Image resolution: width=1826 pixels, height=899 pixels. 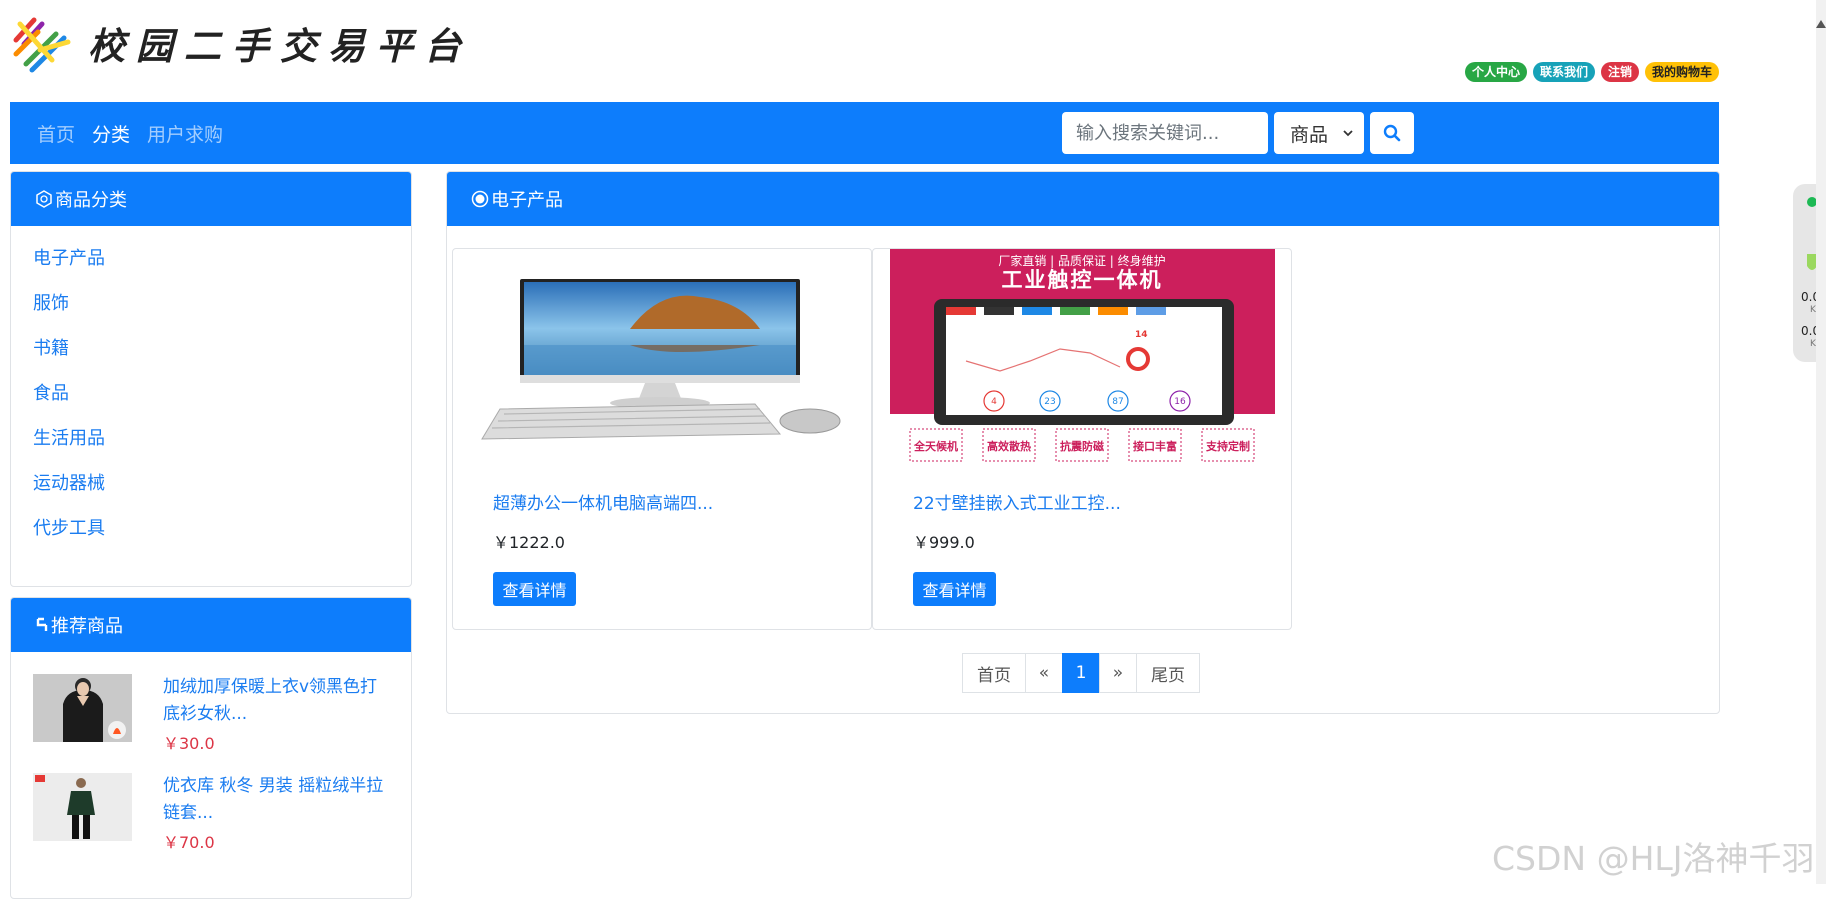 I want to click on product-image-feature: 接口丰富, so click(x=1155, y=446).